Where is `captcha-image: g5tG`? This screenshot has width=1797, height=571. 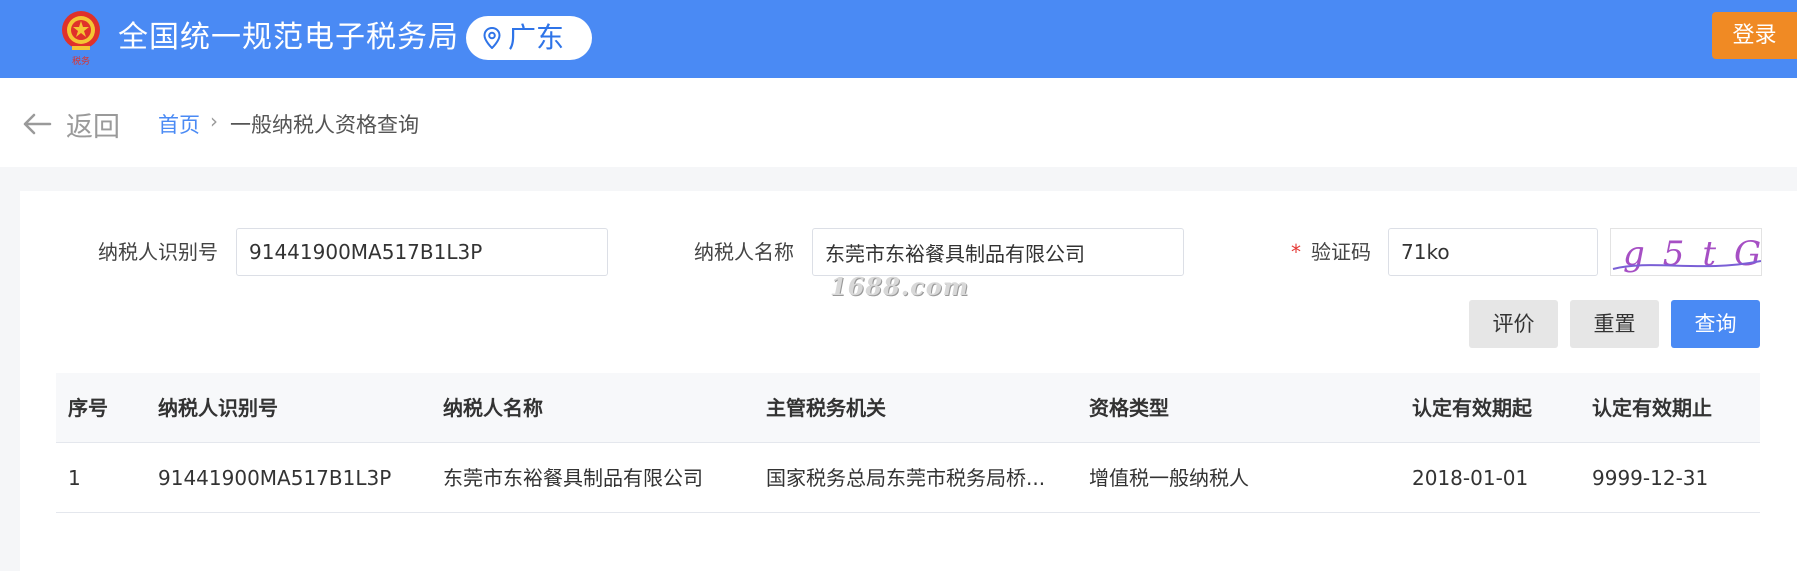 captcha-image: g5tG is located at coordinates (1686, 252).